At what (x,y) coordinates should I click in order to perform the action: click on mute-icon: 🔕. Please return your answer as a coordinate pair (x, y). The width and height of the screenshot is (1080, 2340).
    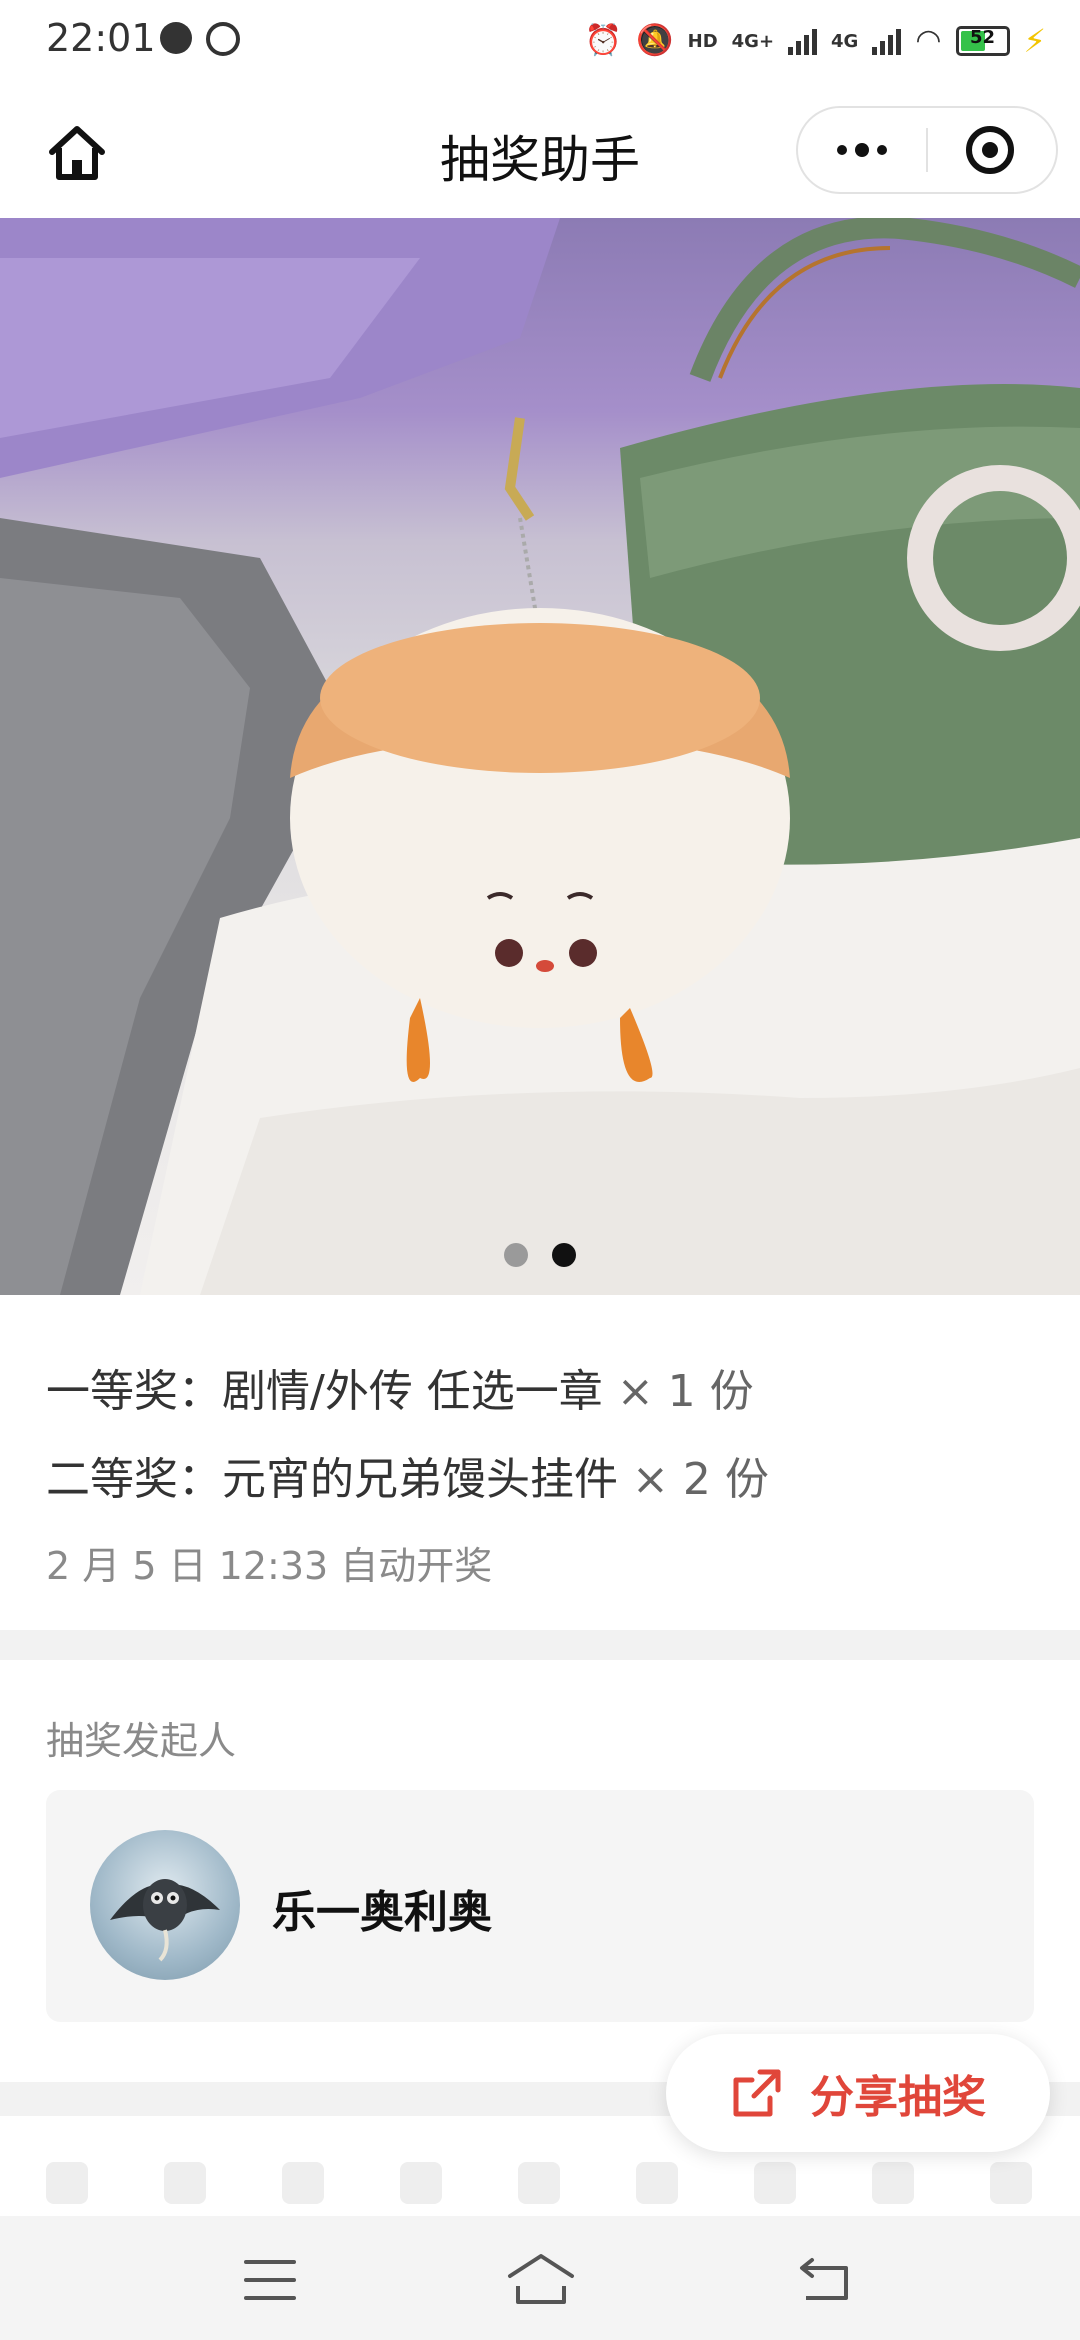
    Looking at the image, I should click on (655, 40).